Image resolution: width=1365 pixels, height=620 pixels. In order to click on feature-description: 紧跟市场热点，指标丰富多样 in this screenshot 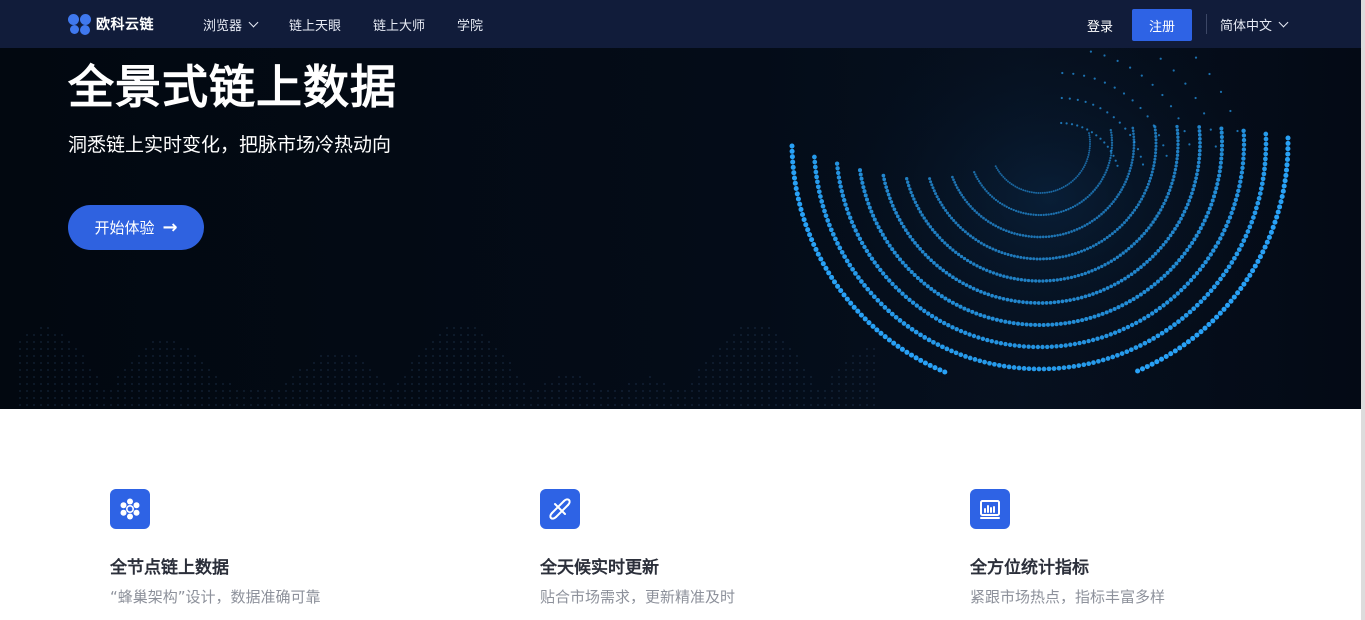, I will do `click(1068, 597)`.